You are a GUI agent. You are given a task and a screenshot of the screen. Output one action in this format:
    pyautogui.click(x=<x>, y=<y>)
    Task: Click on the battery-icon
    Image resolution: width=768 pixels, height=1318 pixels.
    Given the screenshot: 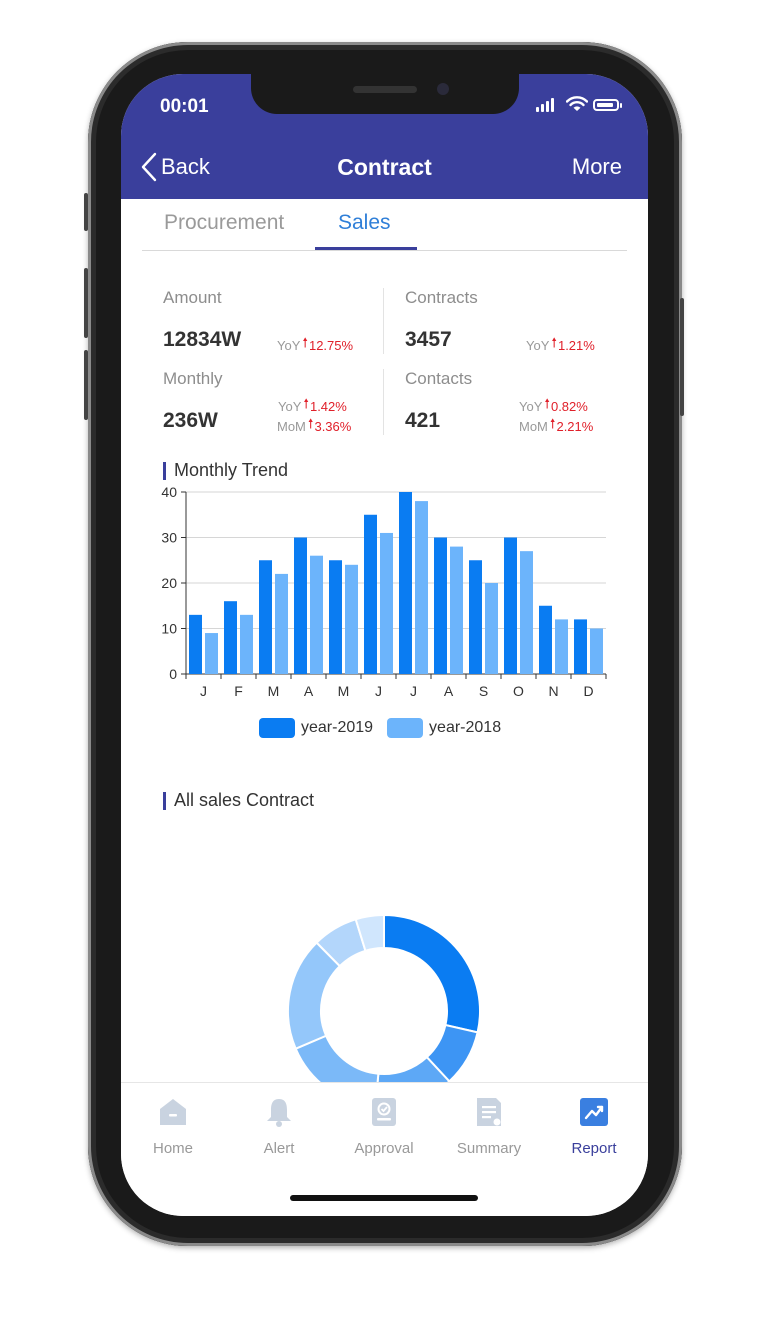 What is the action you would take?
    pyautogui.click(x=607, y=105)
    